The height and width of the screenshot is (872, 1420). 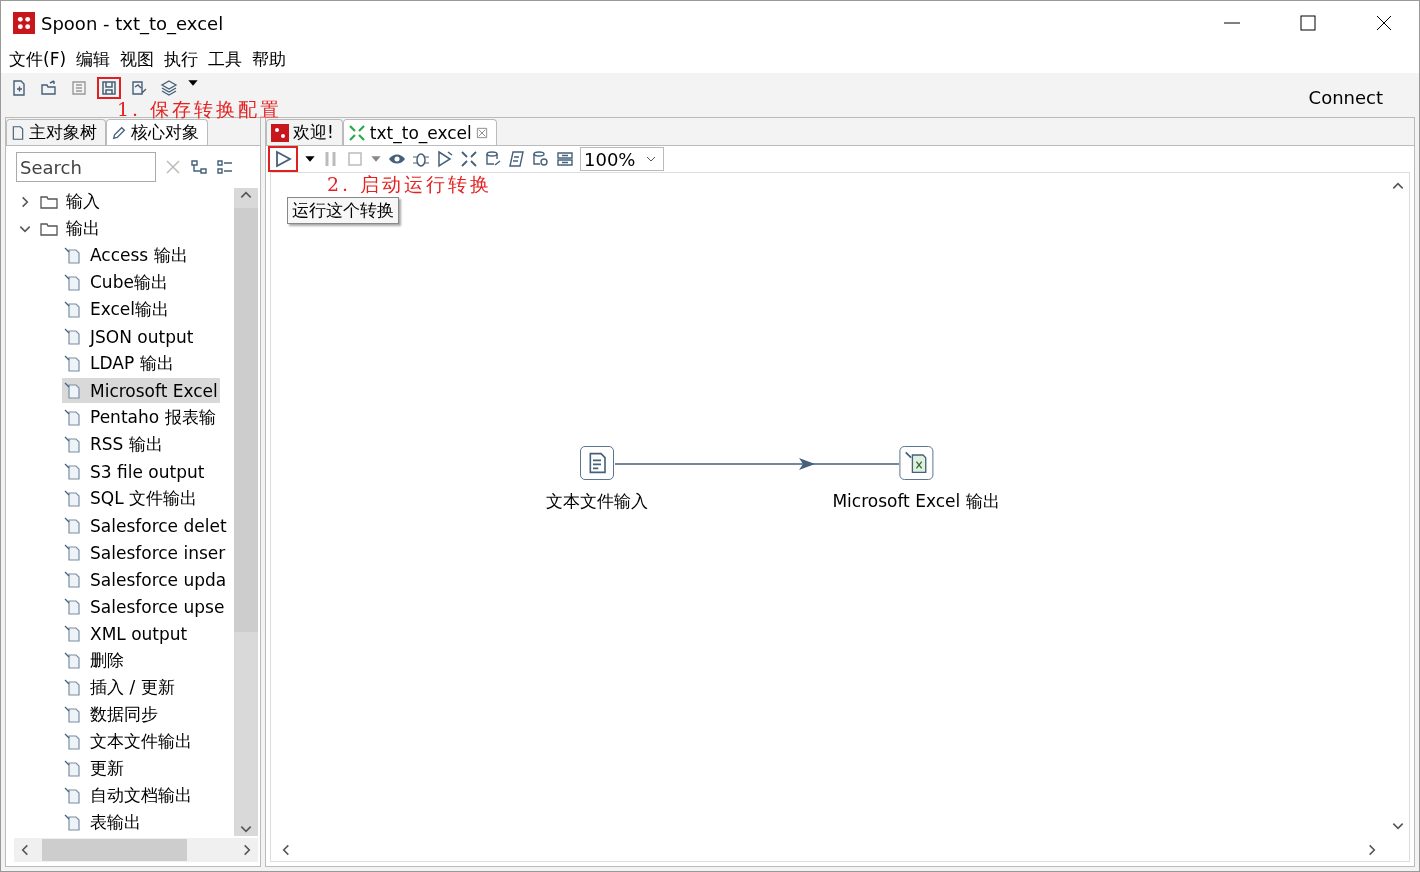 What do you see at coordinates (1308, 23) in the screenshot?
I see `maximize-icon` at bounding box center [1308, 23].